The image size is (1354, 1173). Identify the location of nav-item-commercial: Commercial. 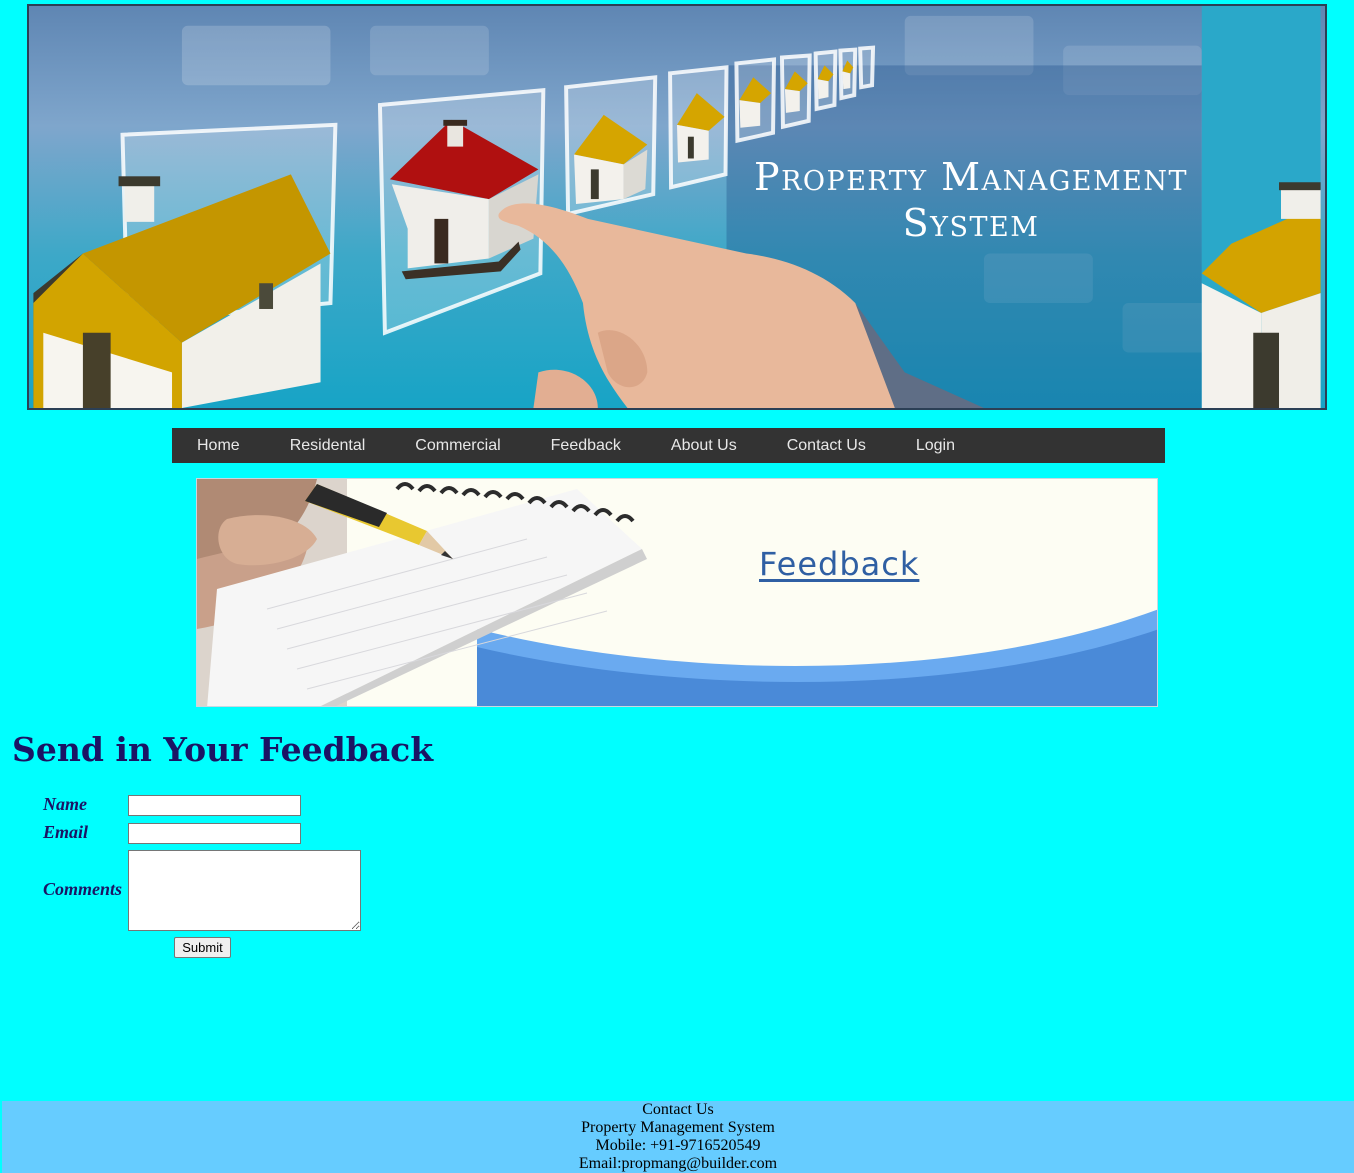
(457, 446).